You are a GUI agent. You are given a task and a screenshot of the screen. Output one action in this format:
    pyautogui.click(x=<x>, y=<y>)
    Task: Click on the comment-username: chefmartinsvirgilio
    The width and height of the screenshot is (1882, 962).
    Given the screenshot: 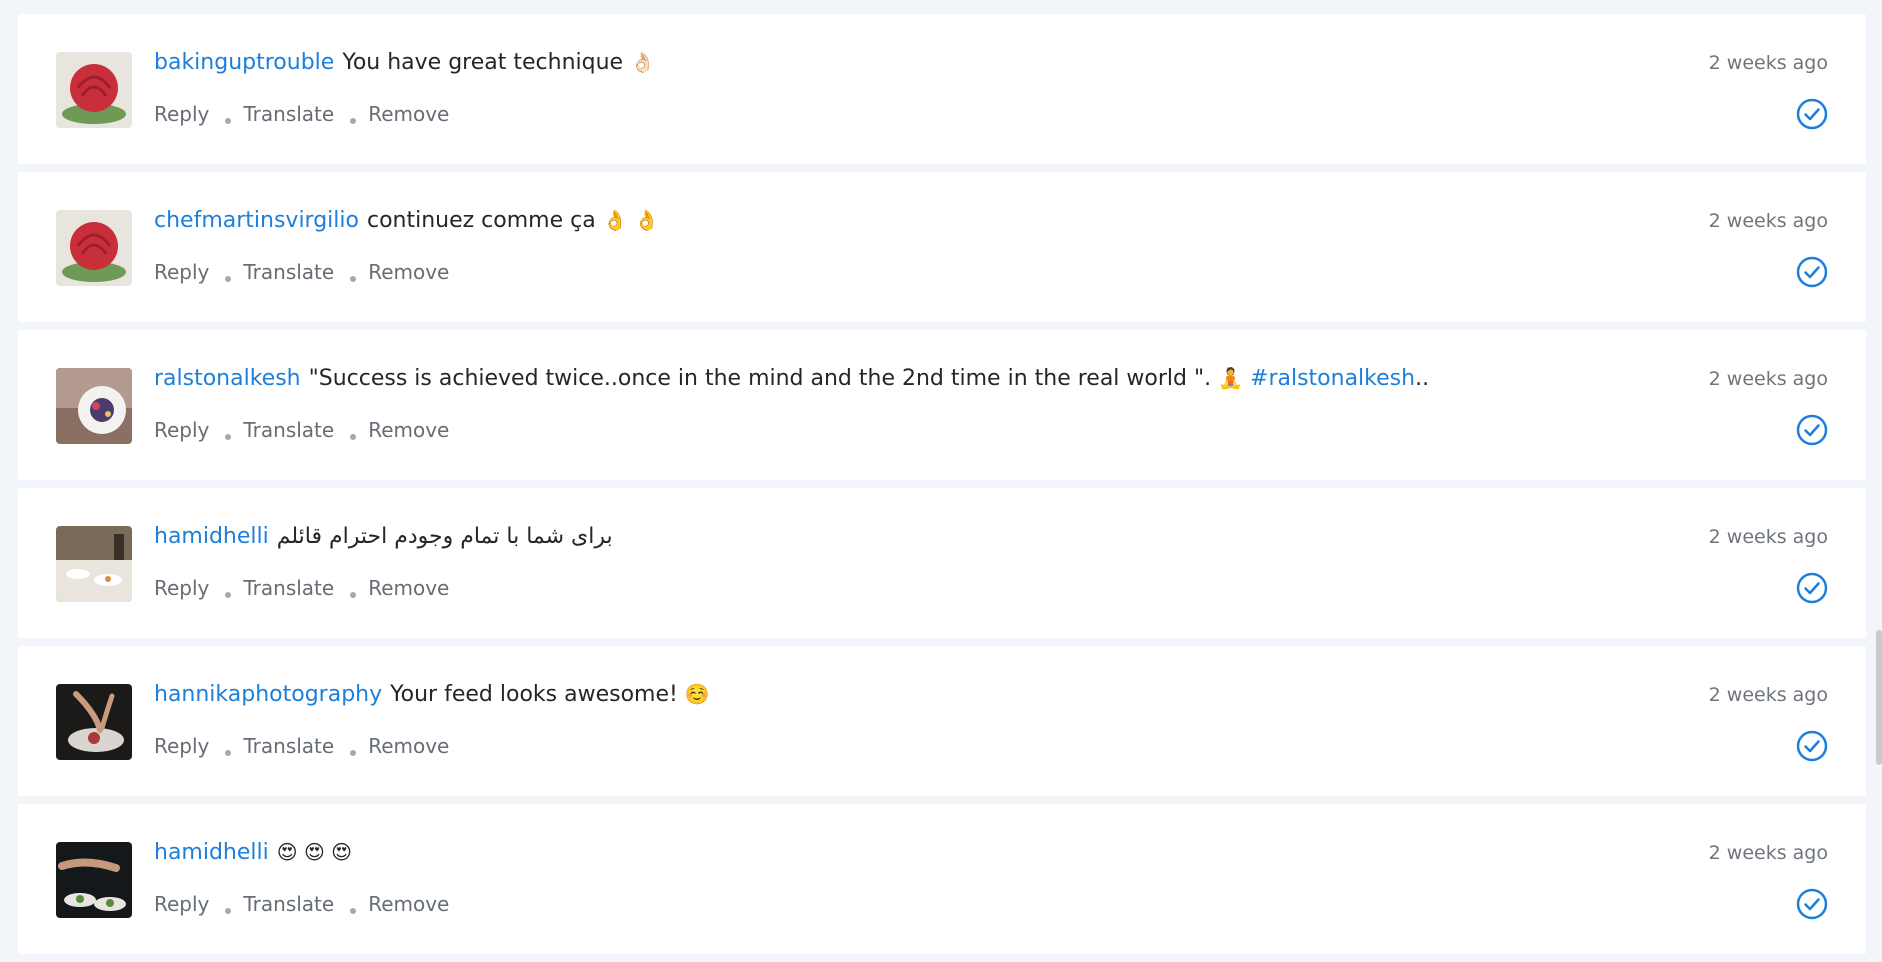 What is the action you would take?
    pyautogui.click(x=256, y=220)
    